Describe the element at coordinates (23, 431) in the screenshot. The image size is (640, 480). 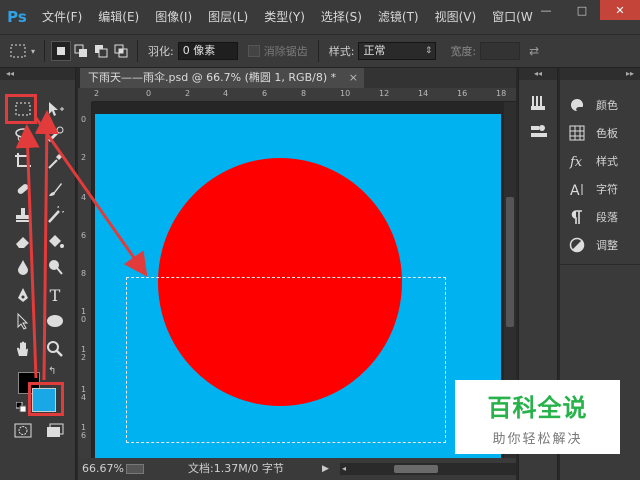
I see `quick-mask-icon` at that location.